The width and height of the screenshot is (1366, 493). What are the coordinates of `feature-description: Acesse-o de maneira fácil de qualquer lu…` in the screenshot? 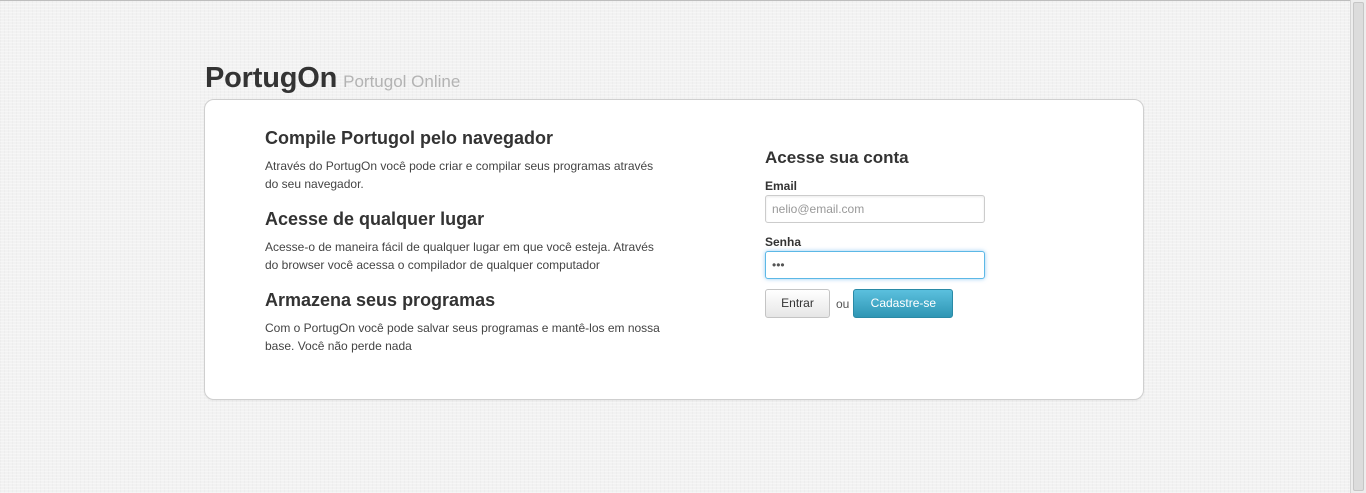 It's located at (459, 256).